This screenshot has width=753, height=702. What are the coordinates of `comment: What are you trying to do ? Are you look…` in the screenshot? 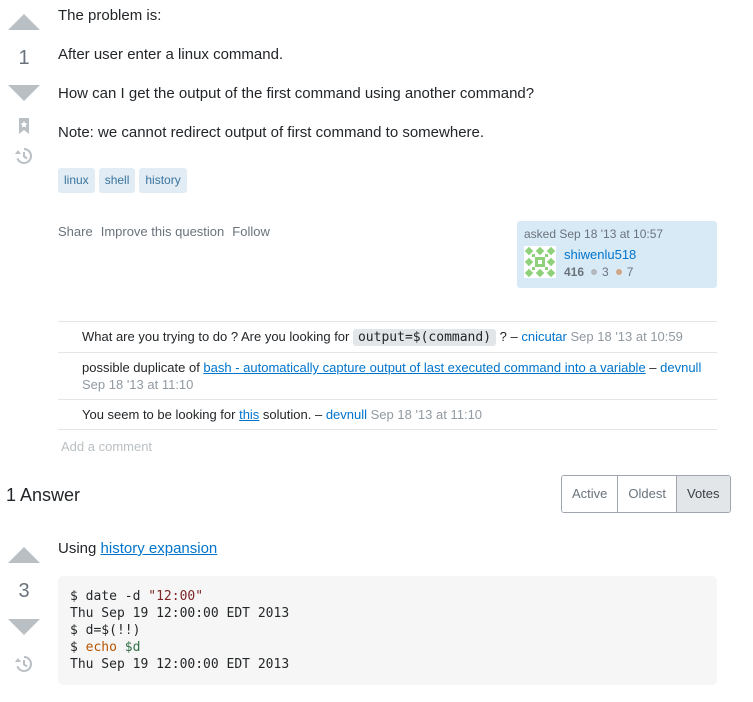 It's located at (387, 336).